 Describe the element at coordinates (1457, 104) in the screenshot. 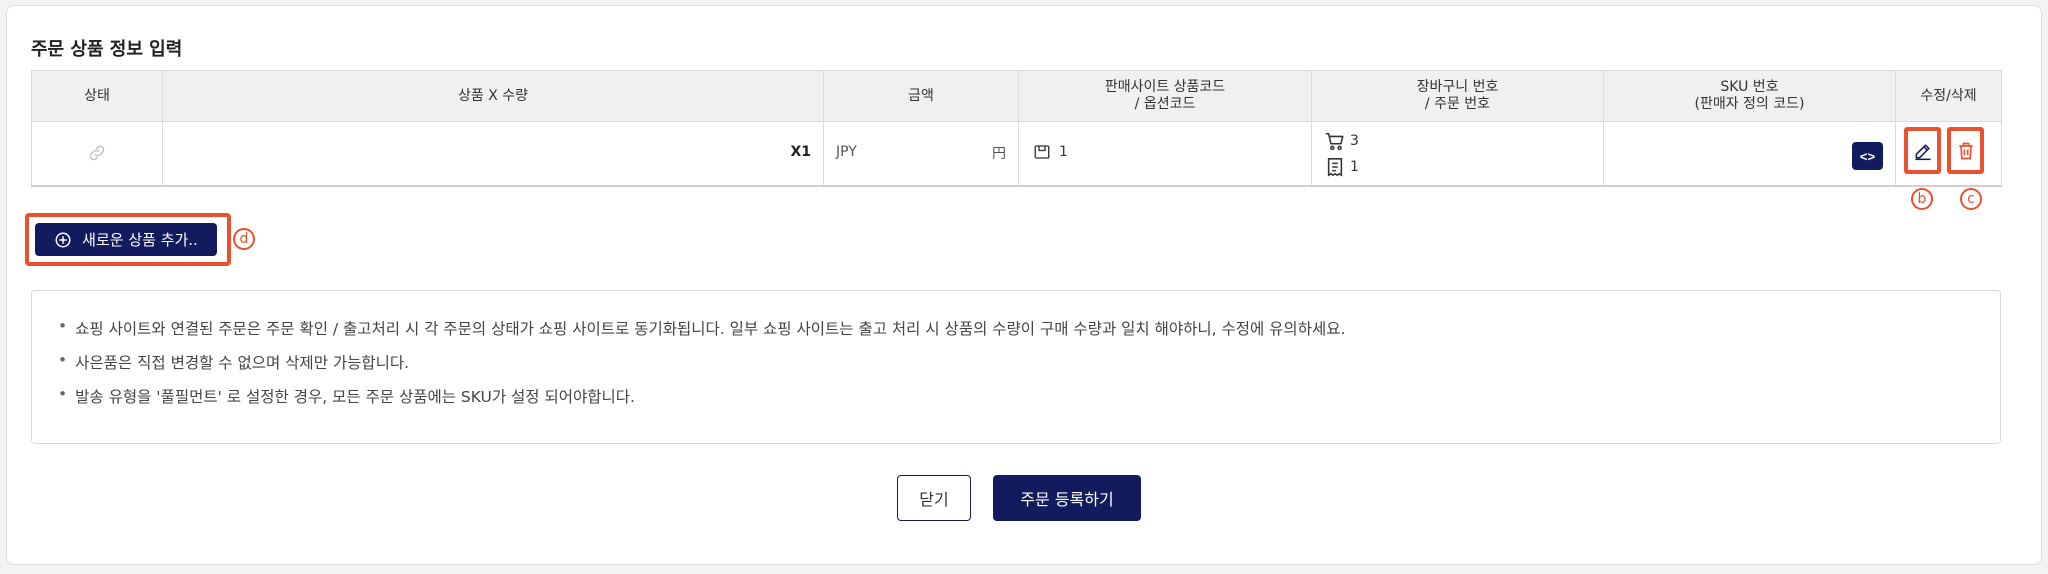

I see `header-cart-line2: / 주문 번호` at that location.